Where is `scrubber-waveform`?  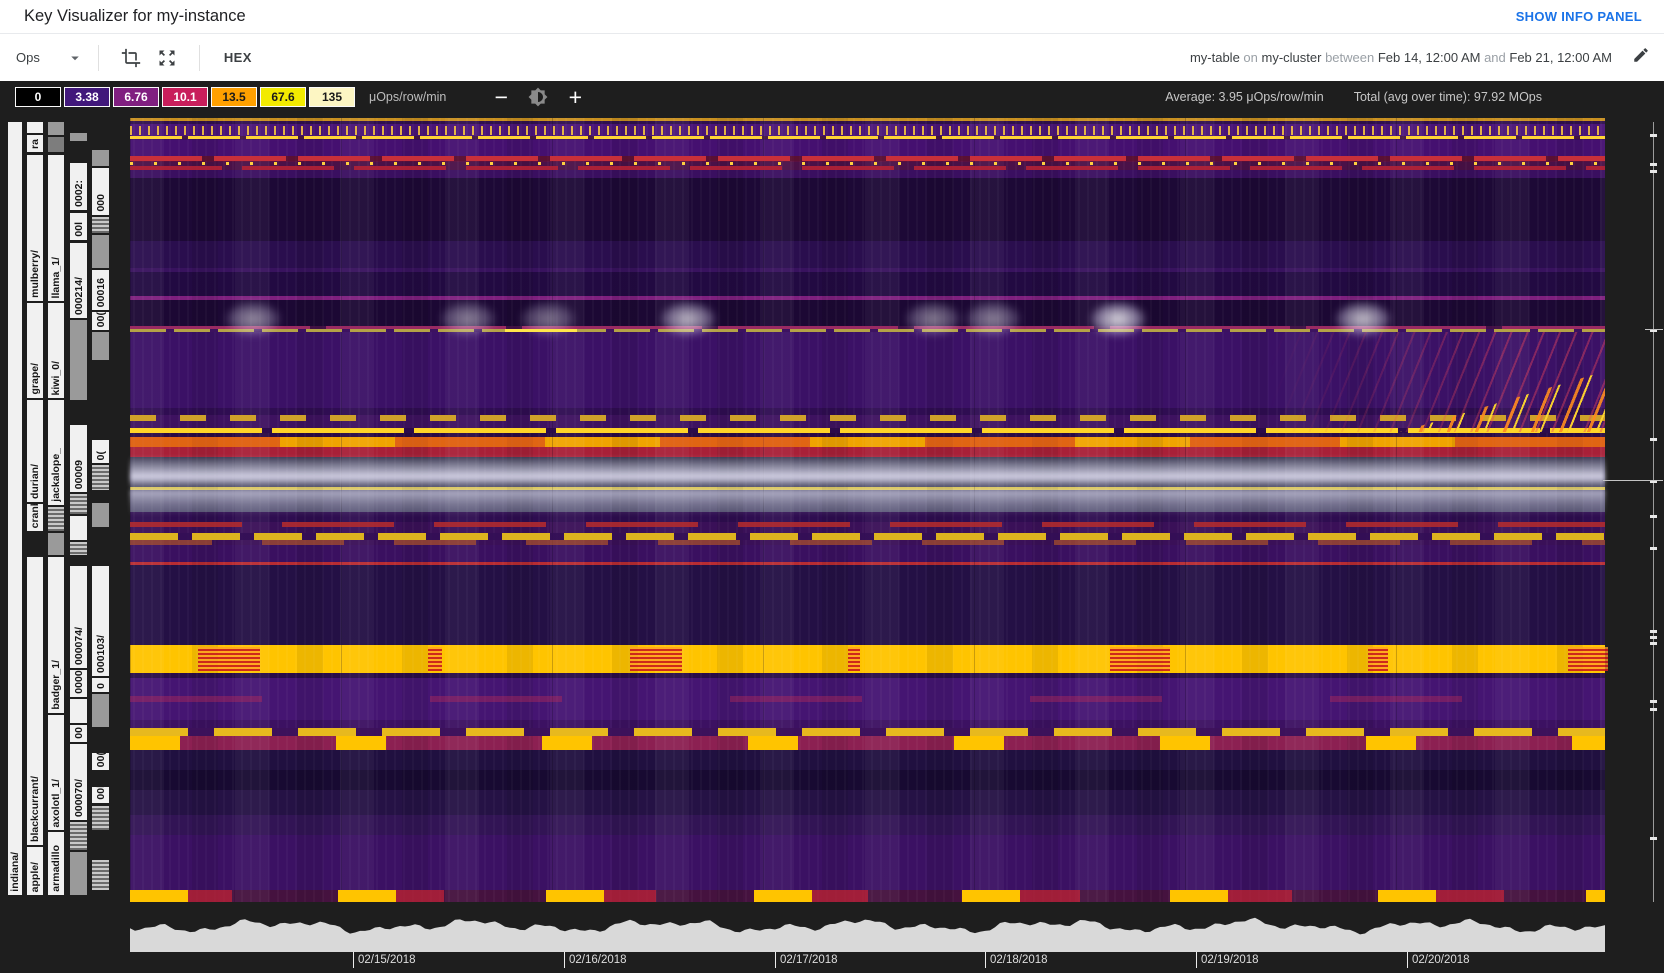 scrubber-waveform is located at coordinates (867, 934).